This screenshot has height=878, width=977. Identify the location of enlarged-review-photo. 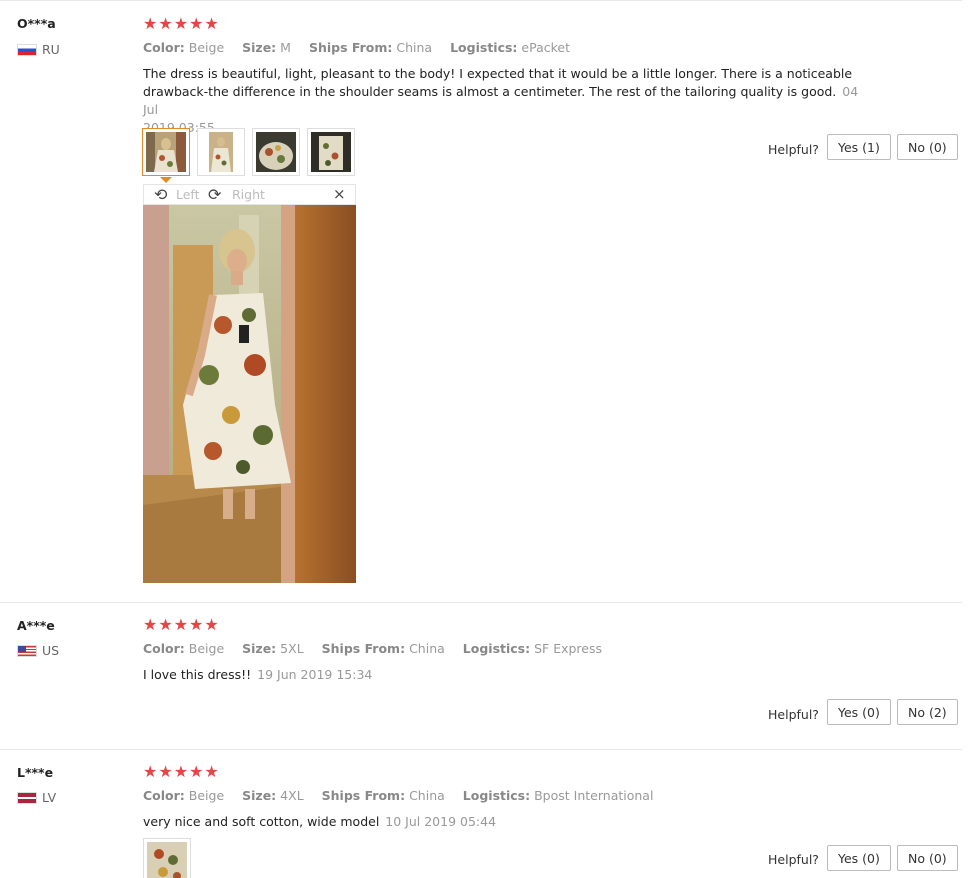
(249, 394).